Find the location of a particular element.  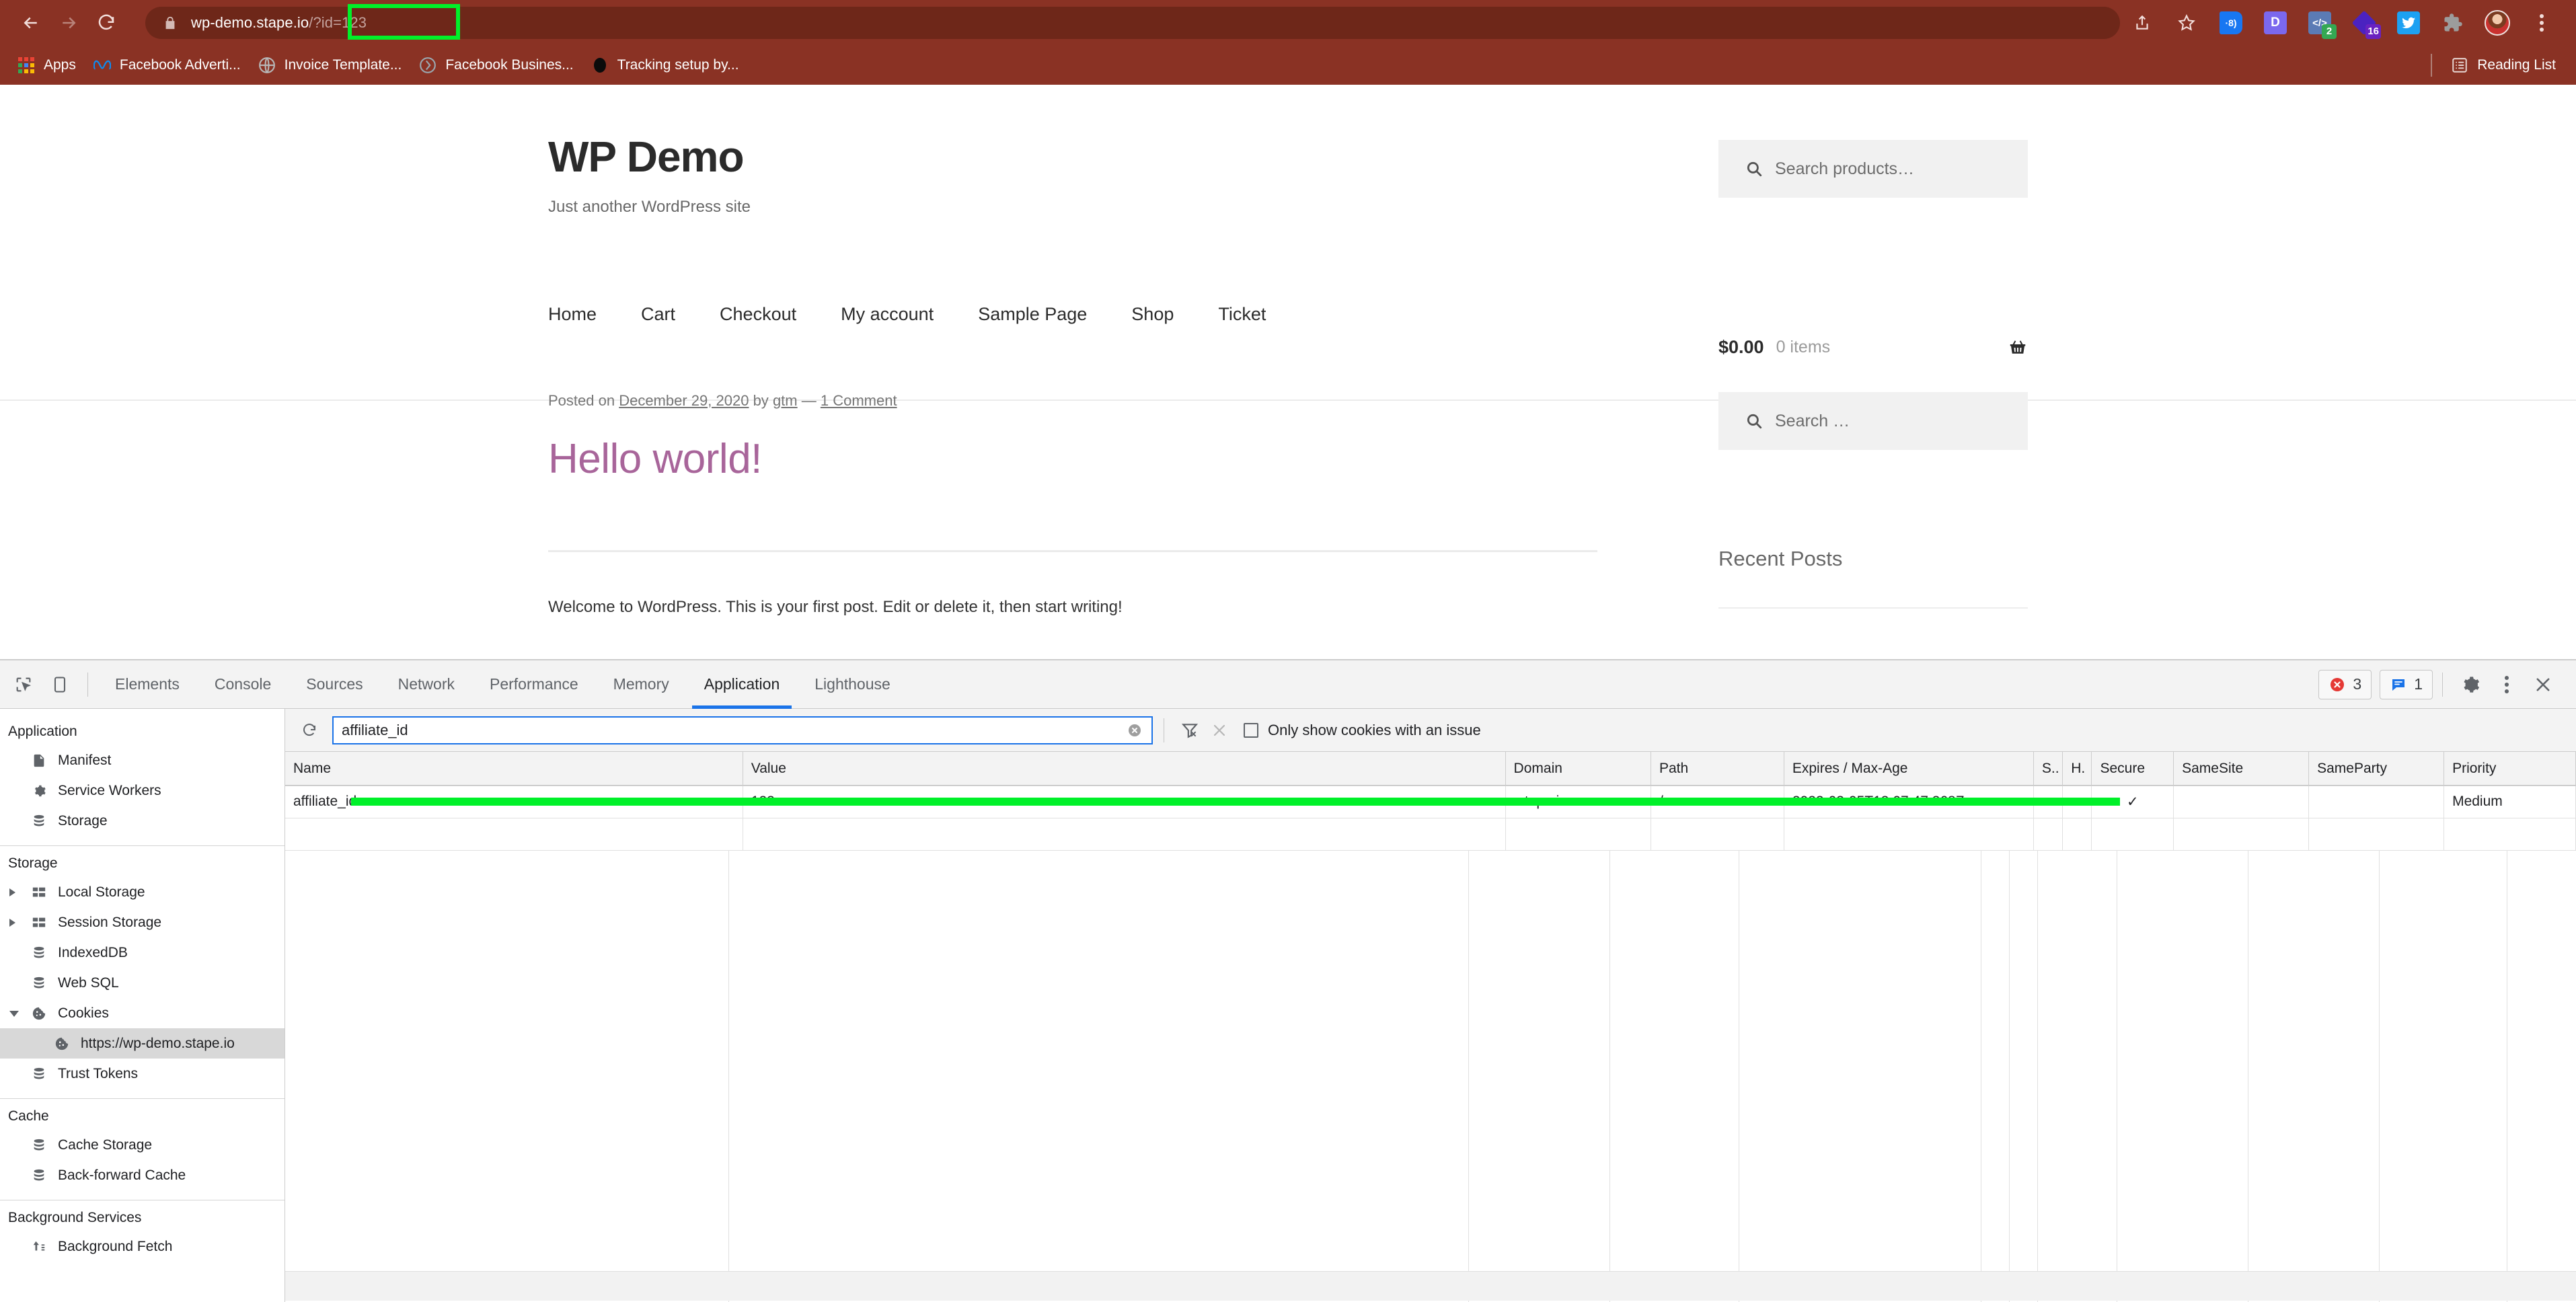

tab-network: Network is located at coordinates (426, 684).